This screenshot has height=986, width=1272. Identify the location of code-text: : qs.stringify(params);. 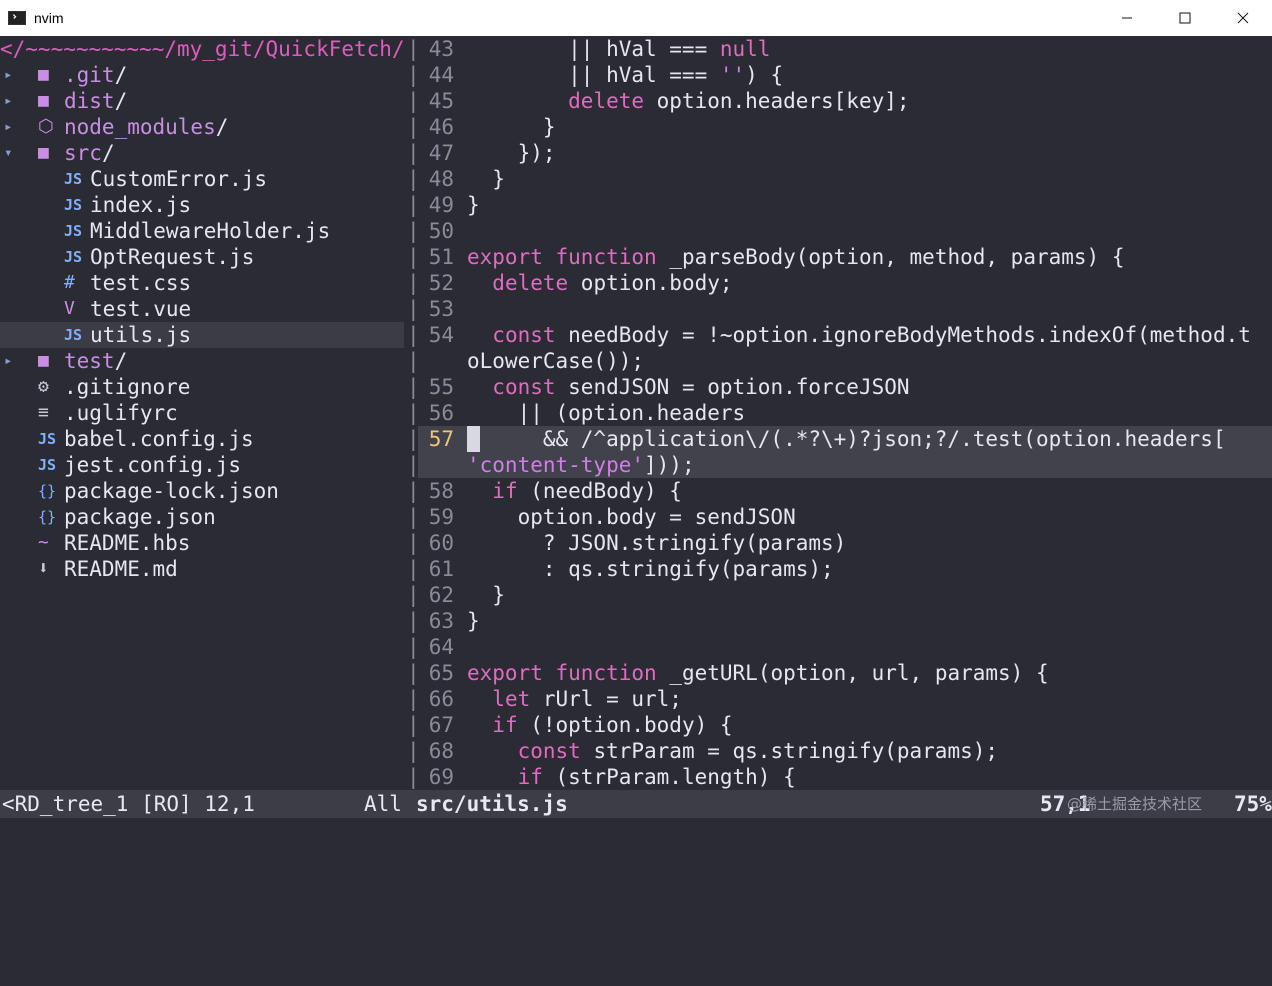
(650, 569).